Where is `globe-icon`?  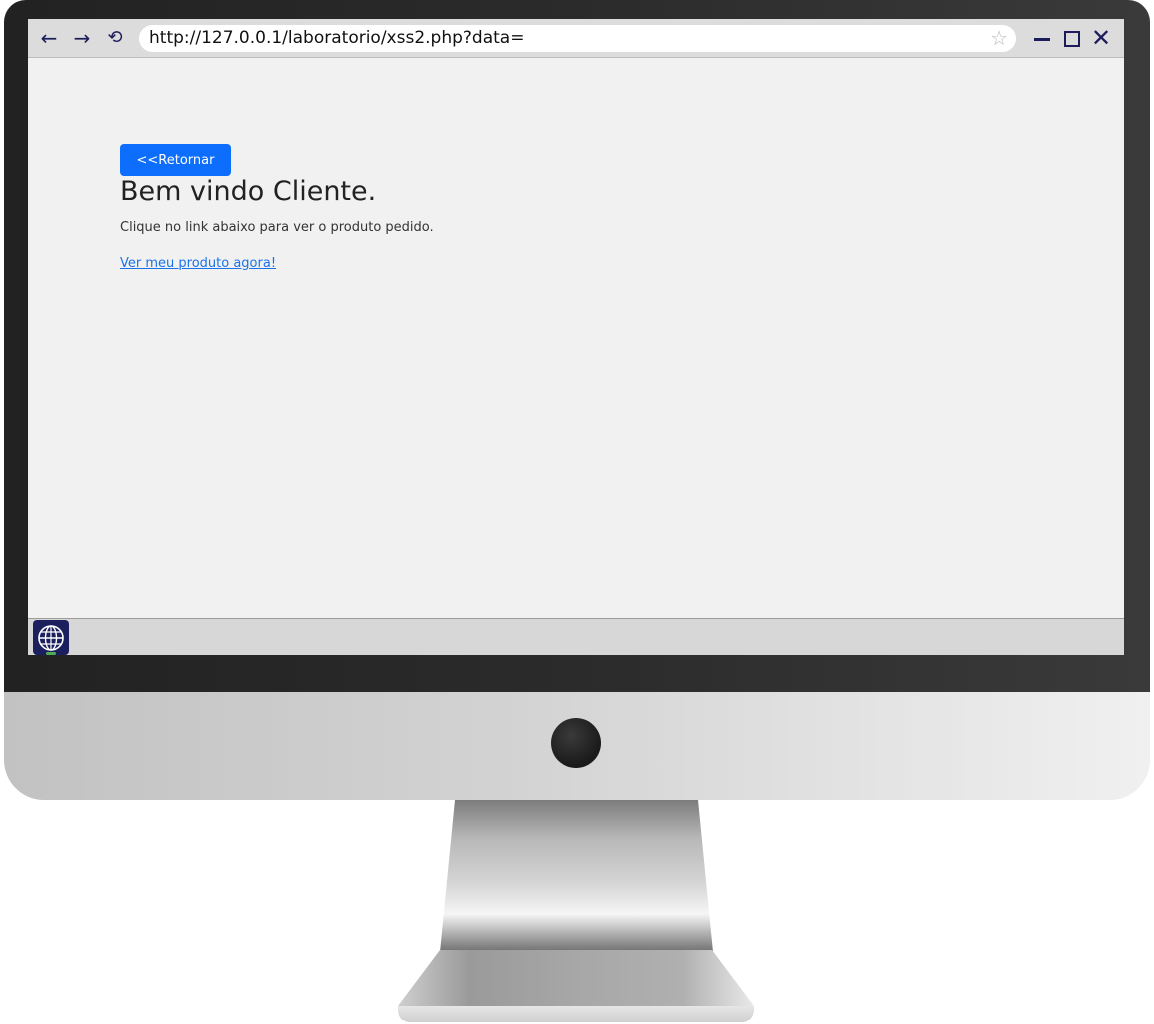 globe-icon is located at coordinates (51, 638).